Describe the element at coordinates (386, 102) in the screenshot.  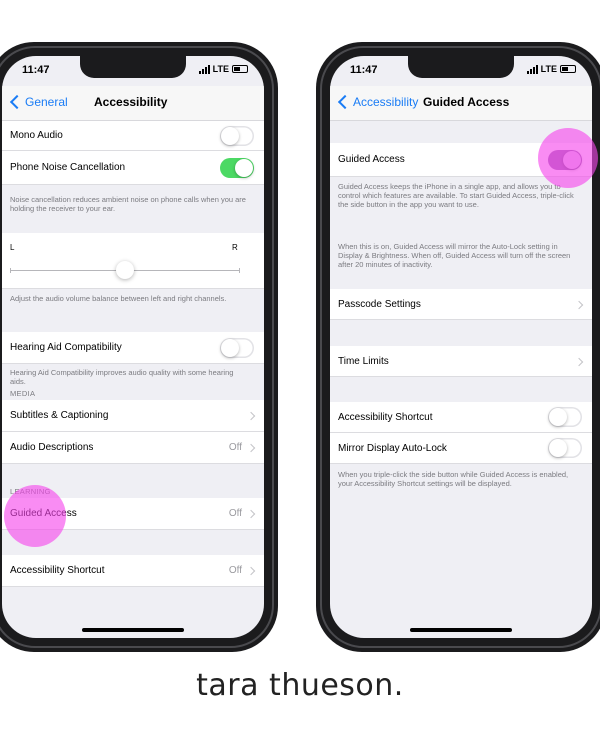
I see `back-label: Accessibility` at that location.